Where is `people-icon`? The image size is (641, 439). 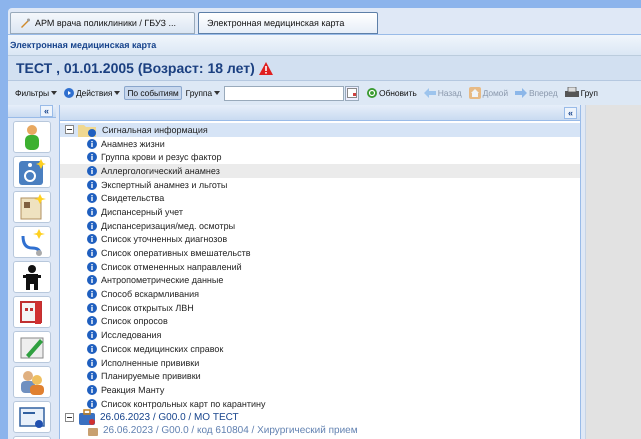 people-icon is located at coordinates (32, 382).